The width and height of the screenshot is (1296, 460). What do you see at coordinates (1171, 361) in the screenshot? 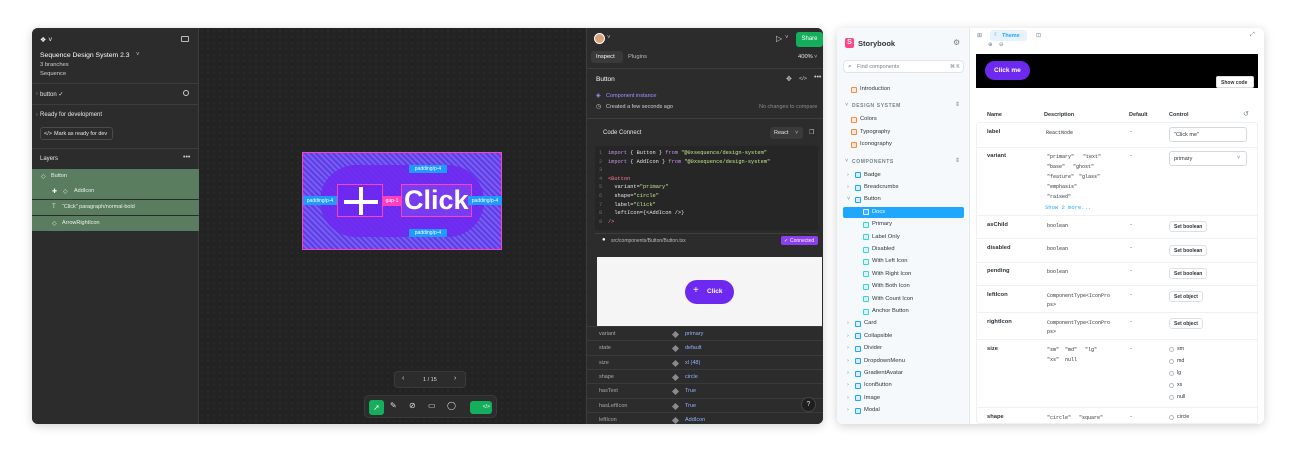
I see `radio-md` at bounding box center [1171, 361].